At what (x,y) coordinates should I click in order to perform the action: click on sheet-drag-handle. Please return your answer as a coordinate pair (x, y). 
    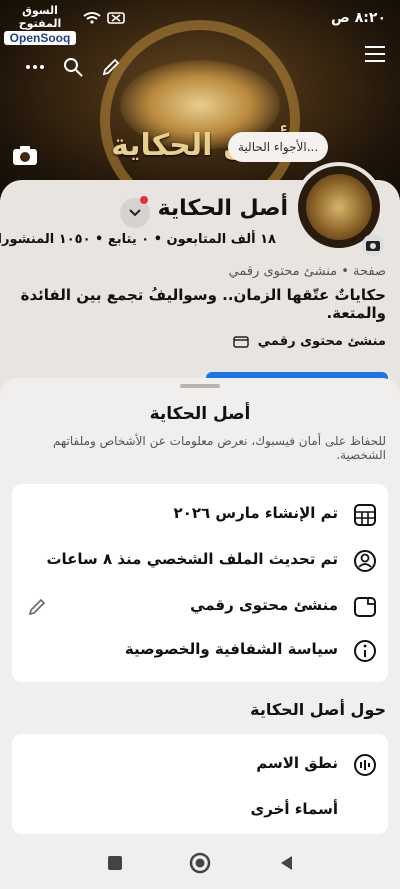
    Looking at the image, I should click on (200, 386).